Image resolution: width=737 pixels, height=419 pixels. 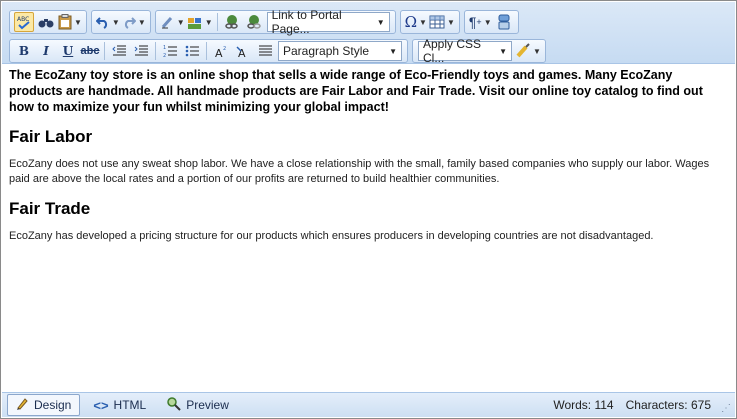 I want to click on svg-text: ABC, so click(x=23, y=19).